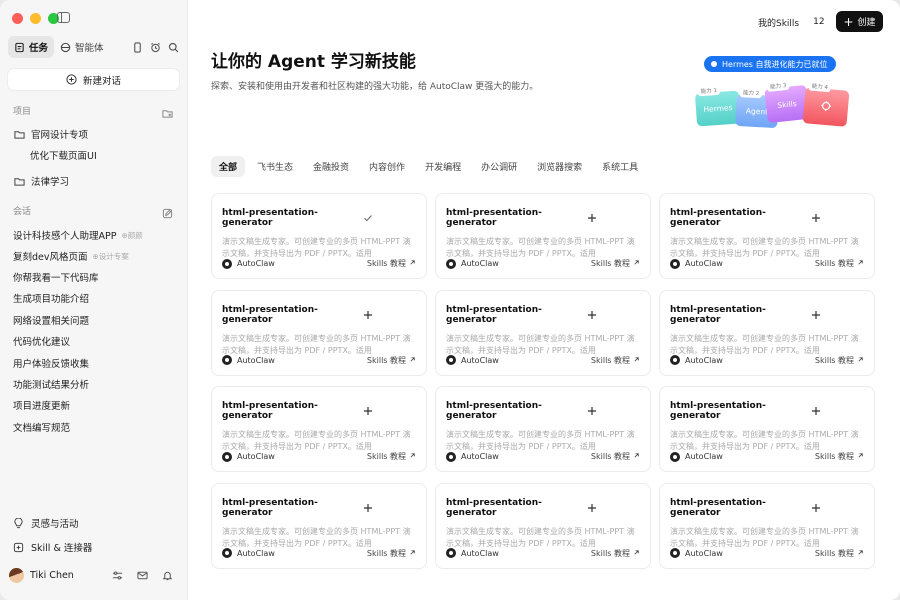 Image resolution: width=900 pixels, height=600 pixels. I want to click on conversation-tag: ⊕设计专案, so click(110, 256).